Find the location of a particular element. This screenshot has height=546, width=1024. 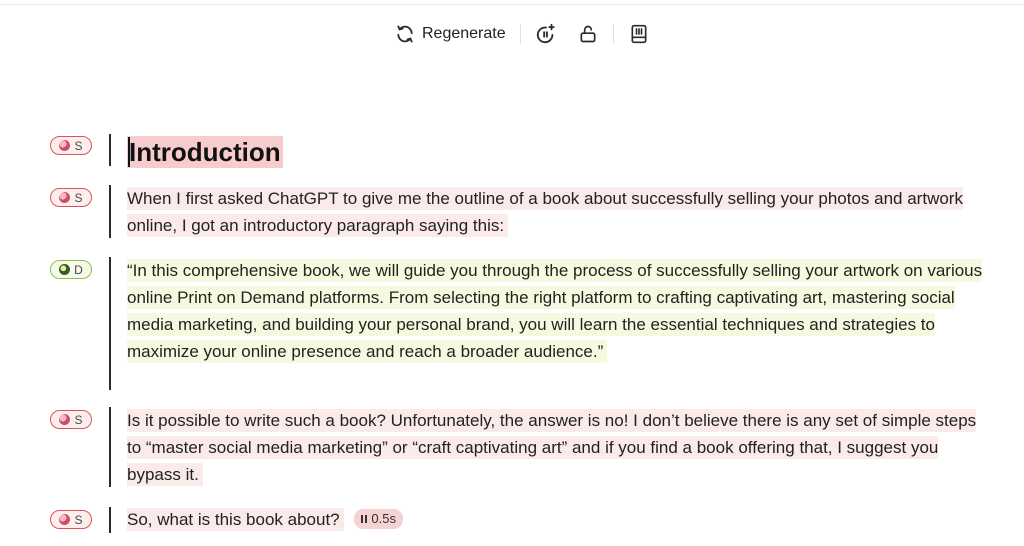

regenerate-button: Regenerate is located at coordinates (450, 34).